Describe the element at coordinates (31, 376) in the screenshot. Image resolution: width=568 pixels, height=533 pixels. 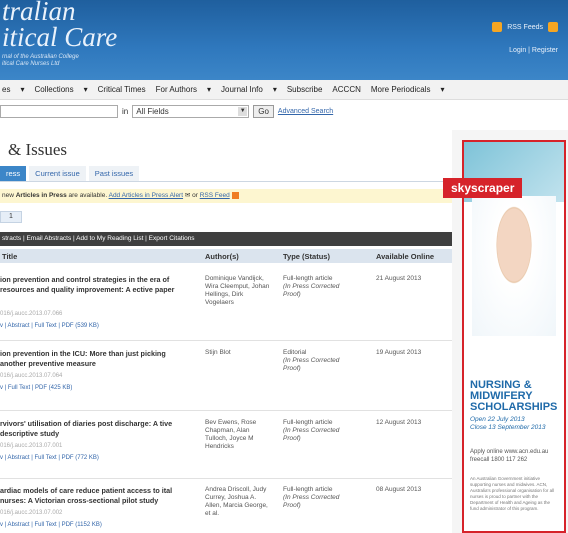
I see `article-doi: 016/j.aucc.2013.07.064` at that location.